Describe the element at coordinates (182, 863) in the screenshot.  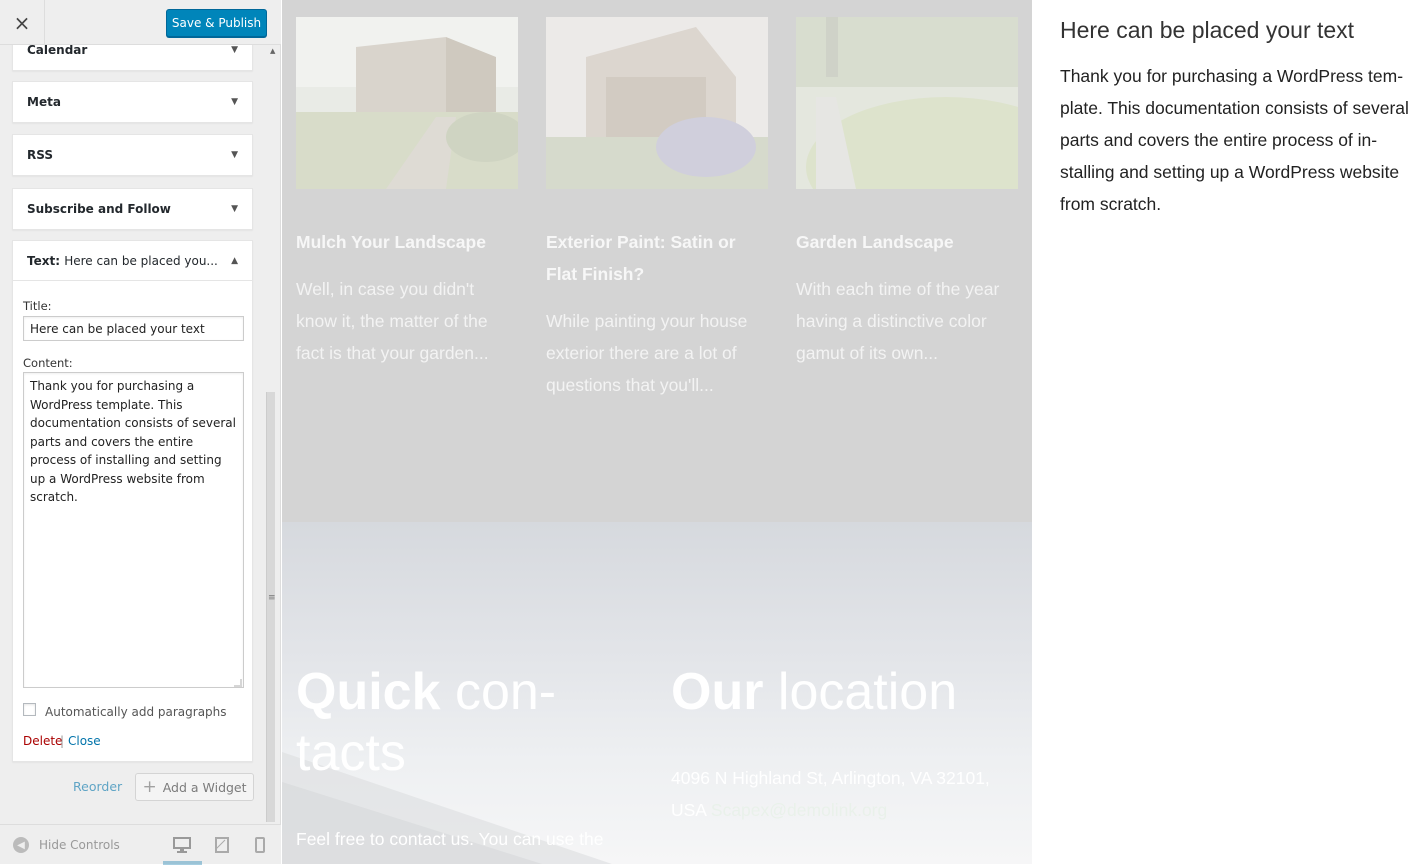
I see `active-device-indicator` at that location.